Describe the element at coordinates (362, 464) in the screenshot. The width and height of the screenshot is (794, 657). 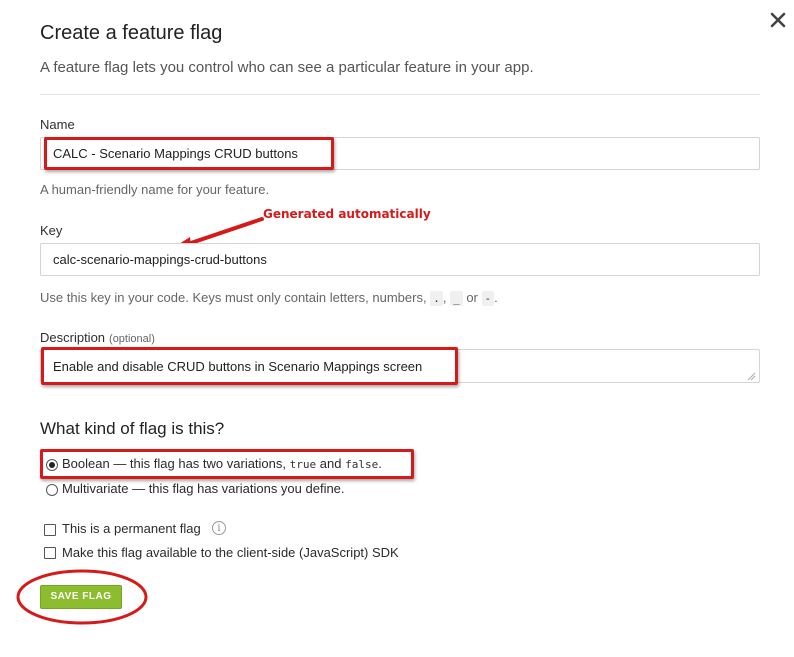
I see `boolean-false-code: false` at that location.